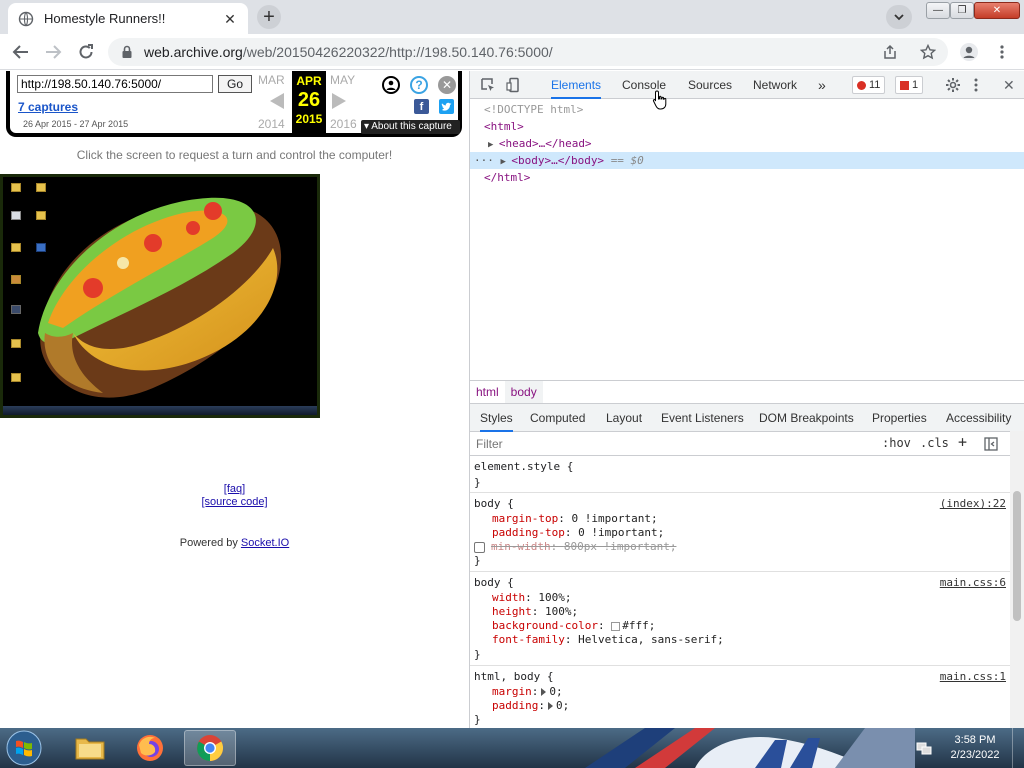 This screenshot has height=768, width=1024. I want to click on styles-filter-input, so click(671, 444).